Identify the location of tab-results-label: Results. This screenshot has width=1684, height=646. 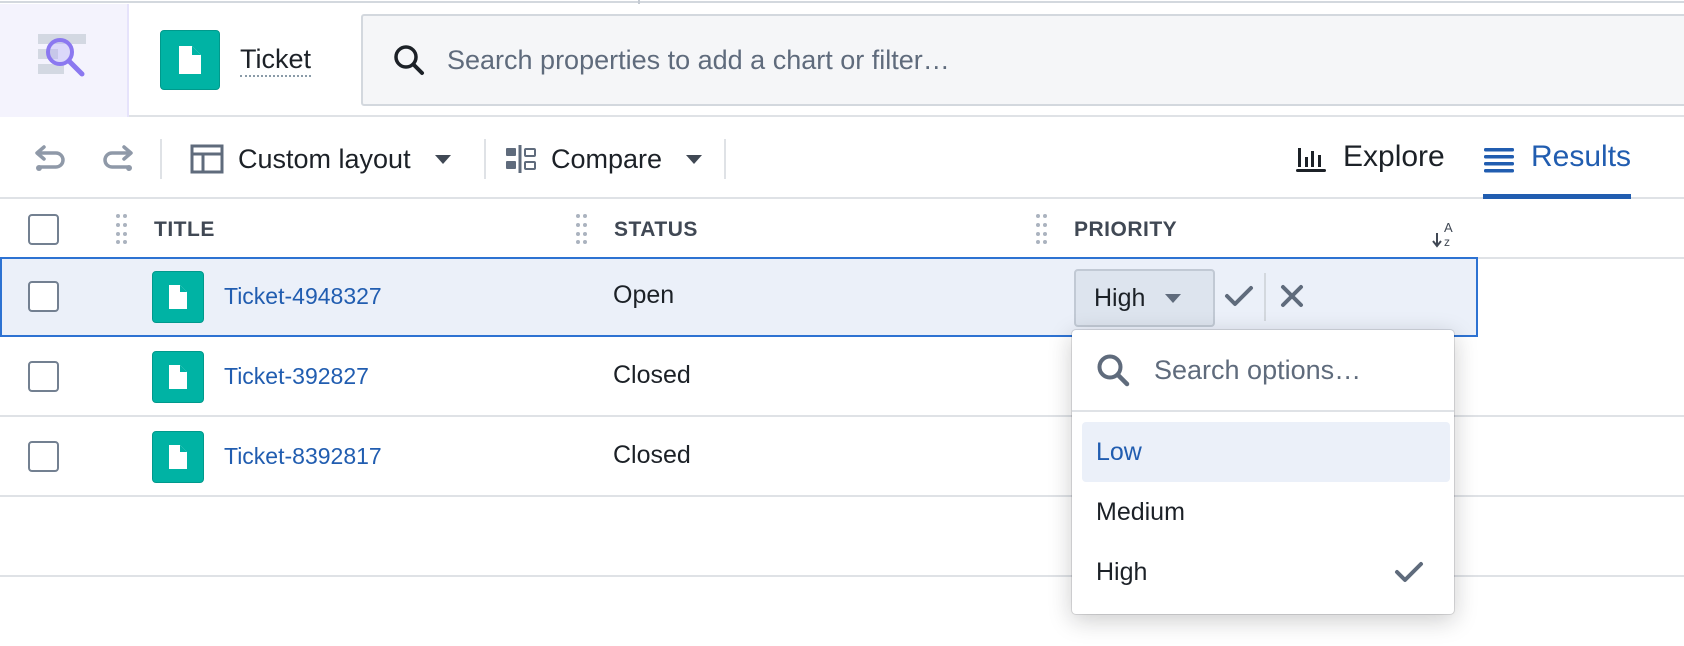
(1581, 156).